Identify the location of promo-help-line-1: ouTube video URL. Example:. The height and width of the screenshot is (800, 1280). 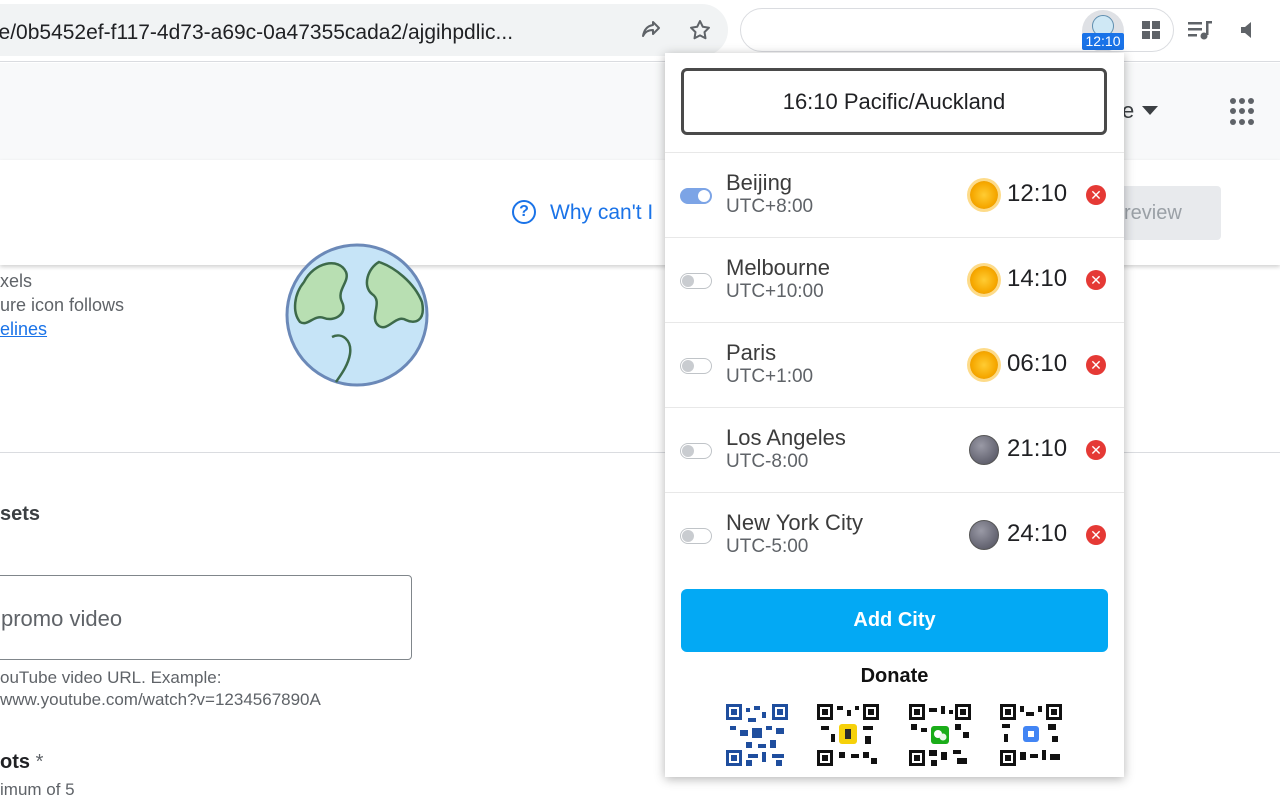
(111, 677).